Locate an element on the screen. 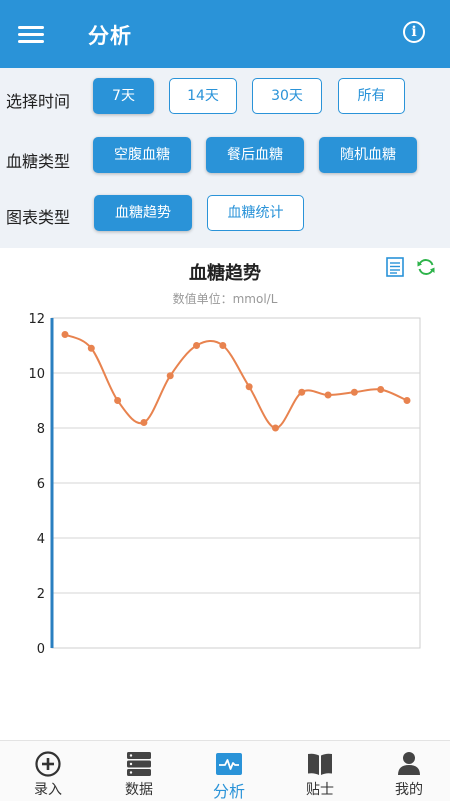  time-option-14d: 14天 is located at coordinates (203, 96).